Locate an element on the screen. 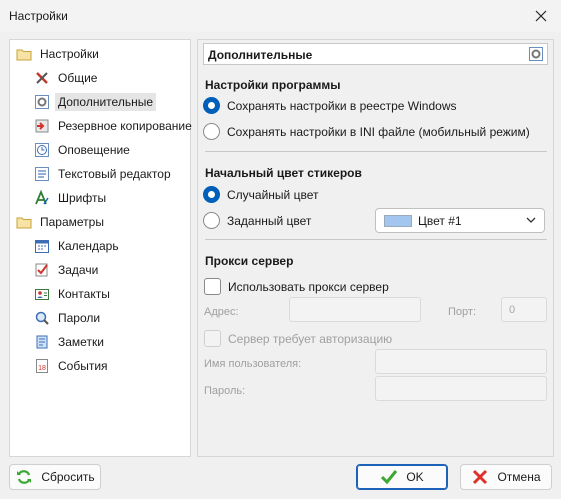 The width and height of the screenshot is (561, 499). notes-icon is located at coordinates (42, 342).